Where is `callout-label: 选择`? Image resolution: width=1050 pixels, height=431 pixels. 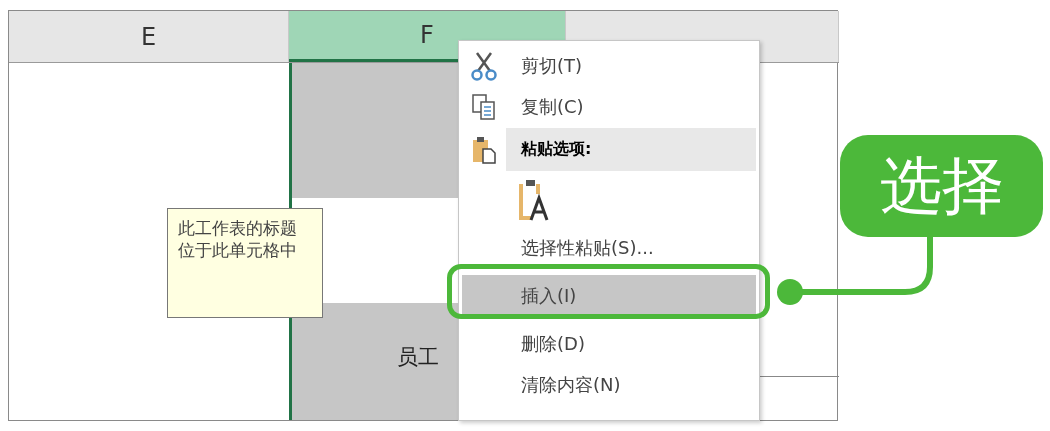 callout-label: 选择 is located at coordinates (941, 186).